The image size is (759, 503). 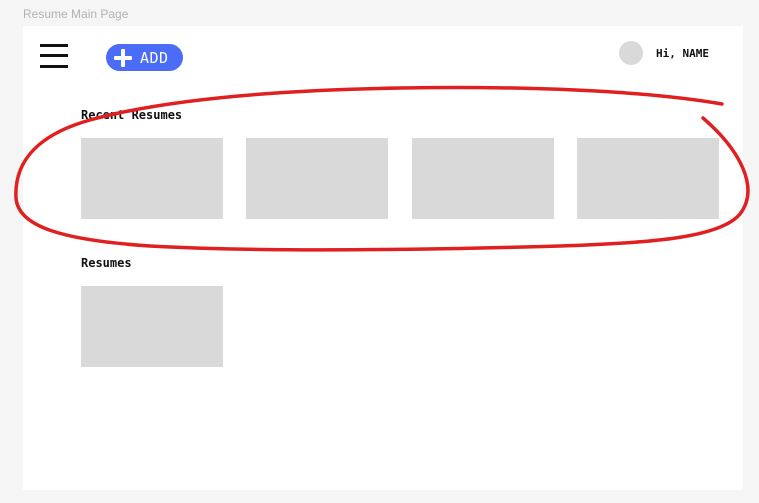 What do you see at coordinates (106, 263) in the screenshot?
I see `resumes-title: Resumes` at bounding box center [106, 263].